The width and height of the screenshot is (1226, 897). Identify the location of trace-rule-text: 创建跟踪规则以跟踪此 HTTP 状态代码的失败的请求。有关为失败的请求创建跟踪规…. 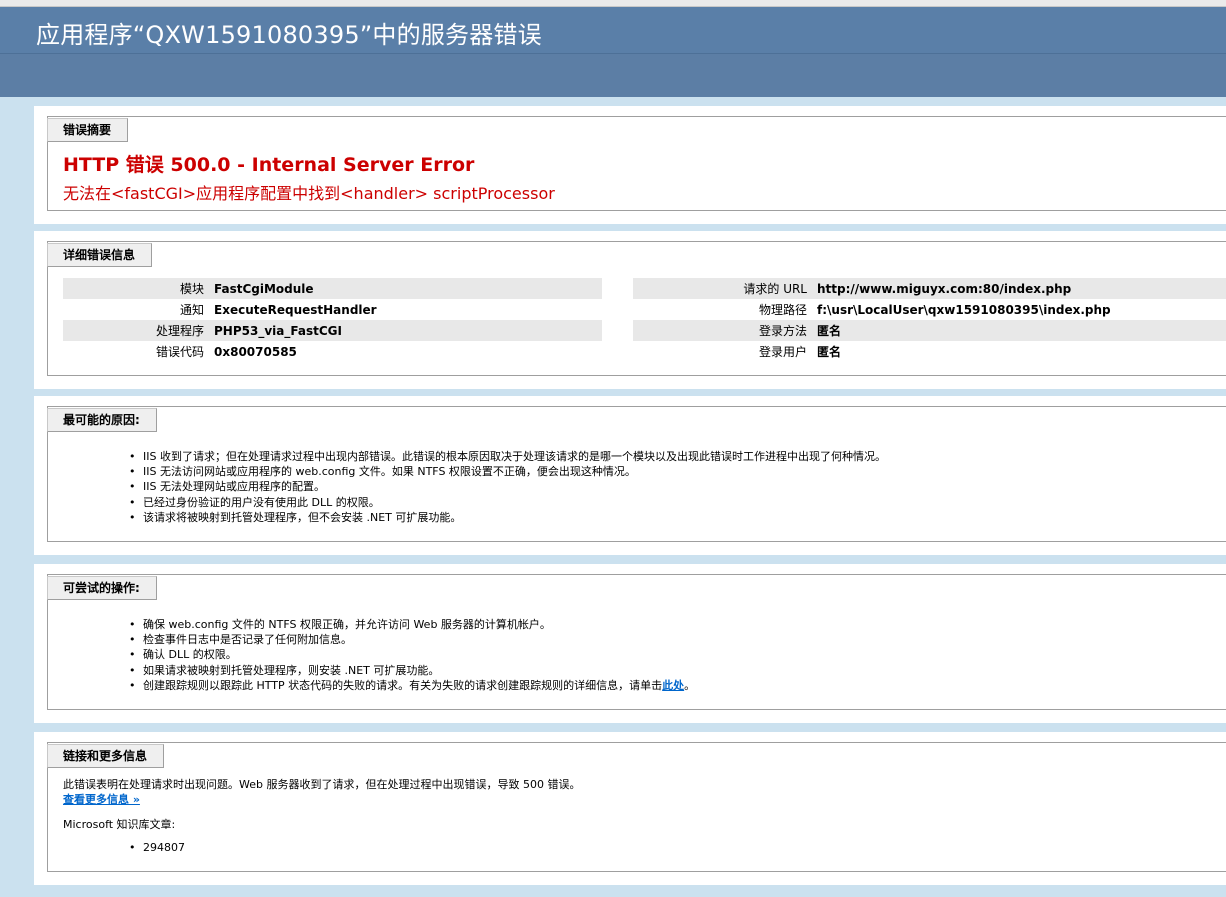
(403, 685).